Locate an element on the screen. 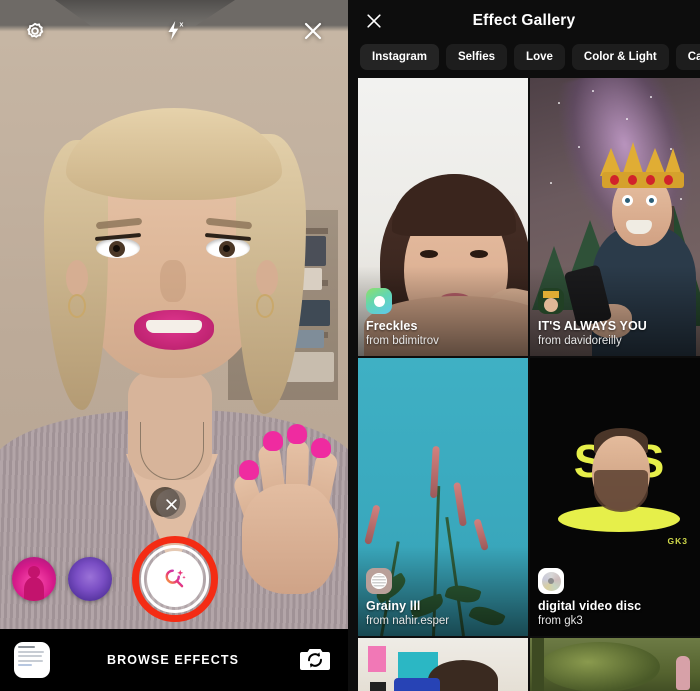  effect-card-always-you: IT'S ALWAYS YOU from davidoreilly is located at coordinates (615, 217).